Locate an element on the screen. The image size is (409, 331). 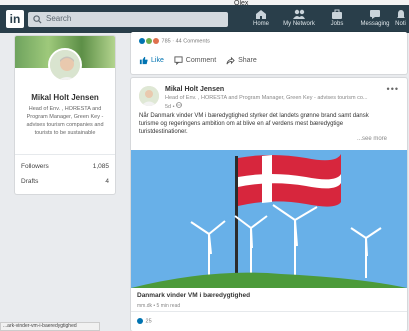
see-more-link: ...see more is located at coordinates (372, 139).